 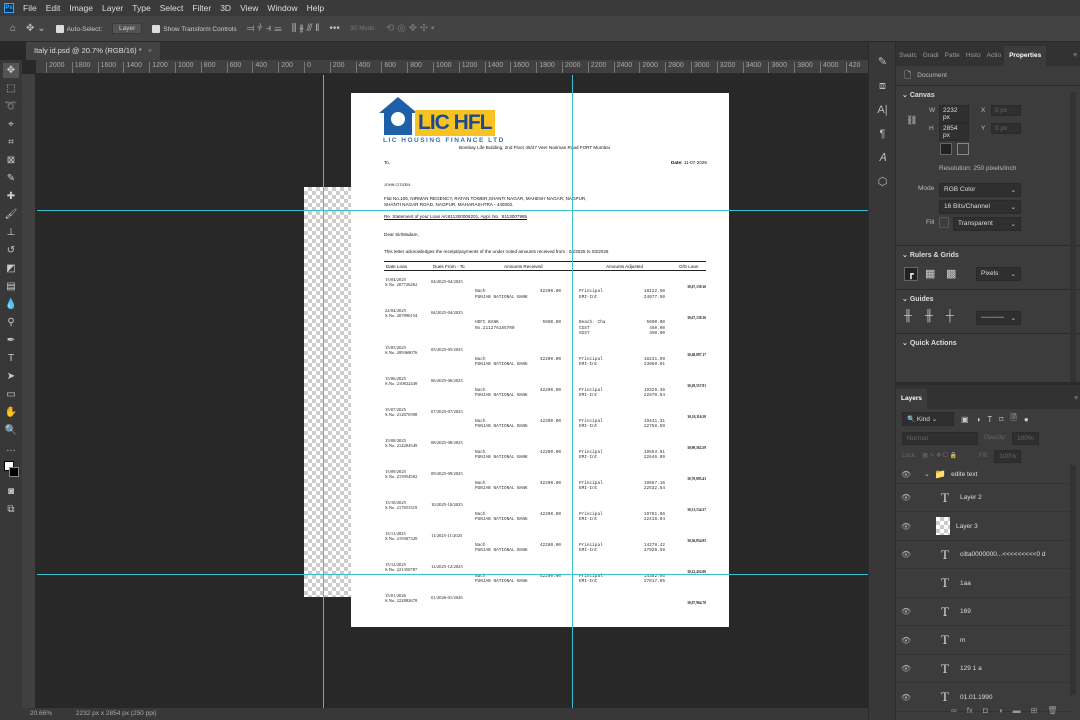 What do you see at coordinates (150, 50) in the screenshot?
I see `close-tab-icon: ×` at bounding box center [150, 50].